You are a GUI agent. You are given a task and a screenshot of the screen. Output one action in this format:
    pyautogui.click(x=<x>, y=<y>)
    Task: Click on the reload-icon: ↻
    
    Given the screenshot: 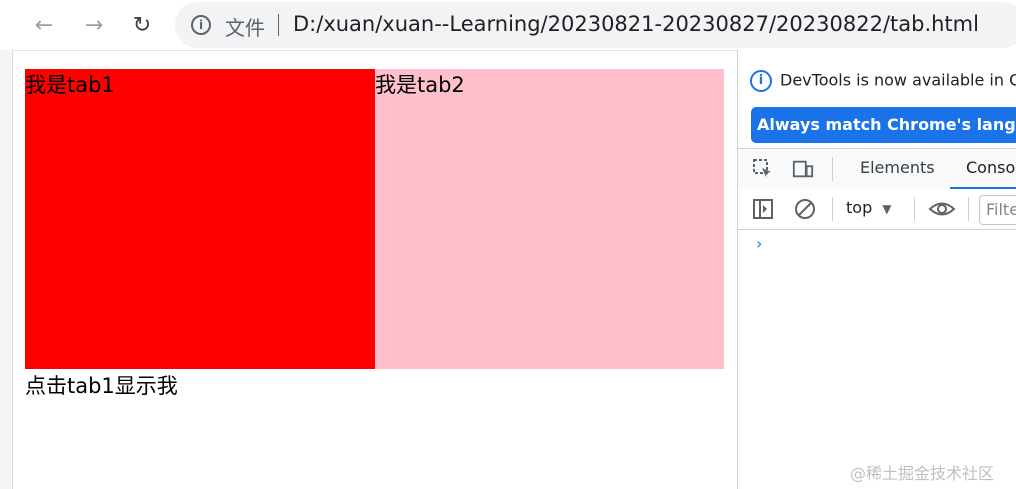 What is the action you would take?
    pyautogui.click(x=142, y=25)
    